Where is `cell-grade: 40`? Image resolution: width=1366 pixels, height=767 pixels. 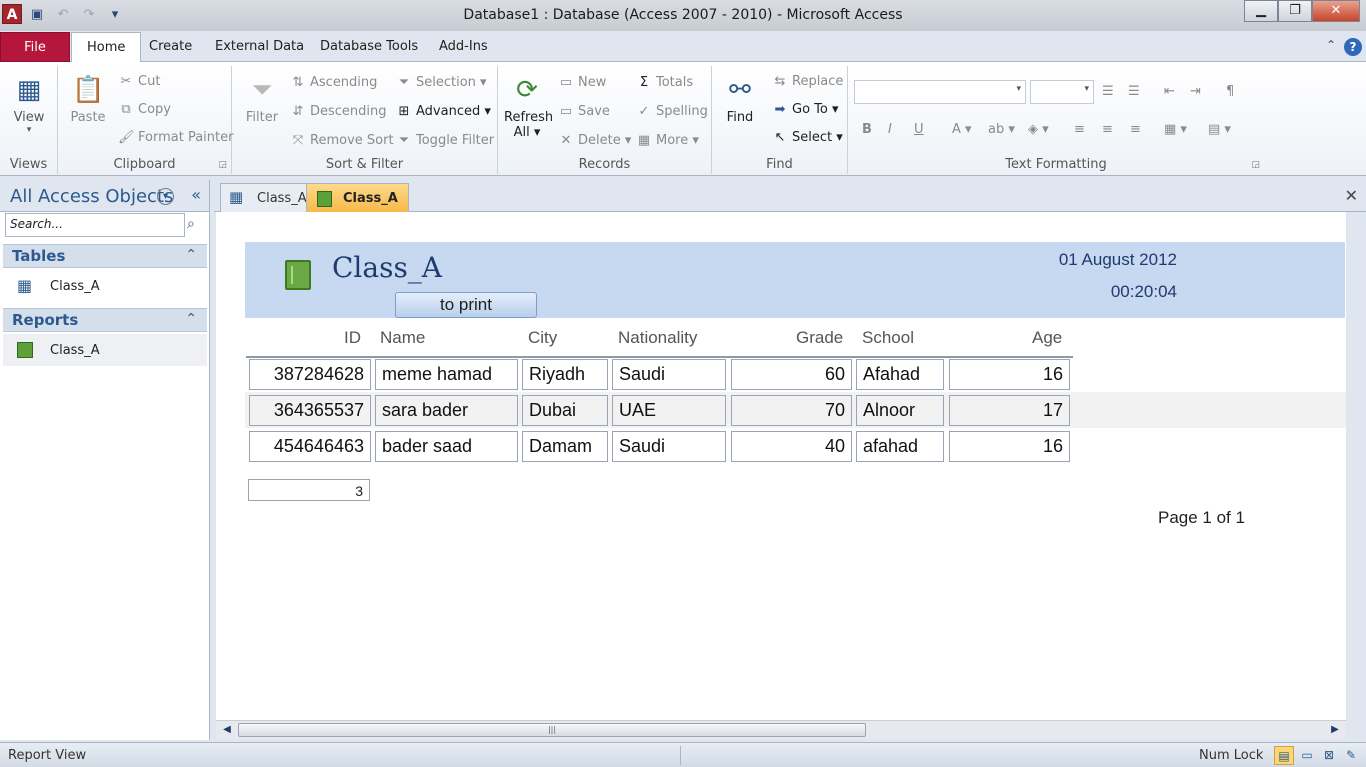
cell-grade: 40 is located at coordinates (791, 446).